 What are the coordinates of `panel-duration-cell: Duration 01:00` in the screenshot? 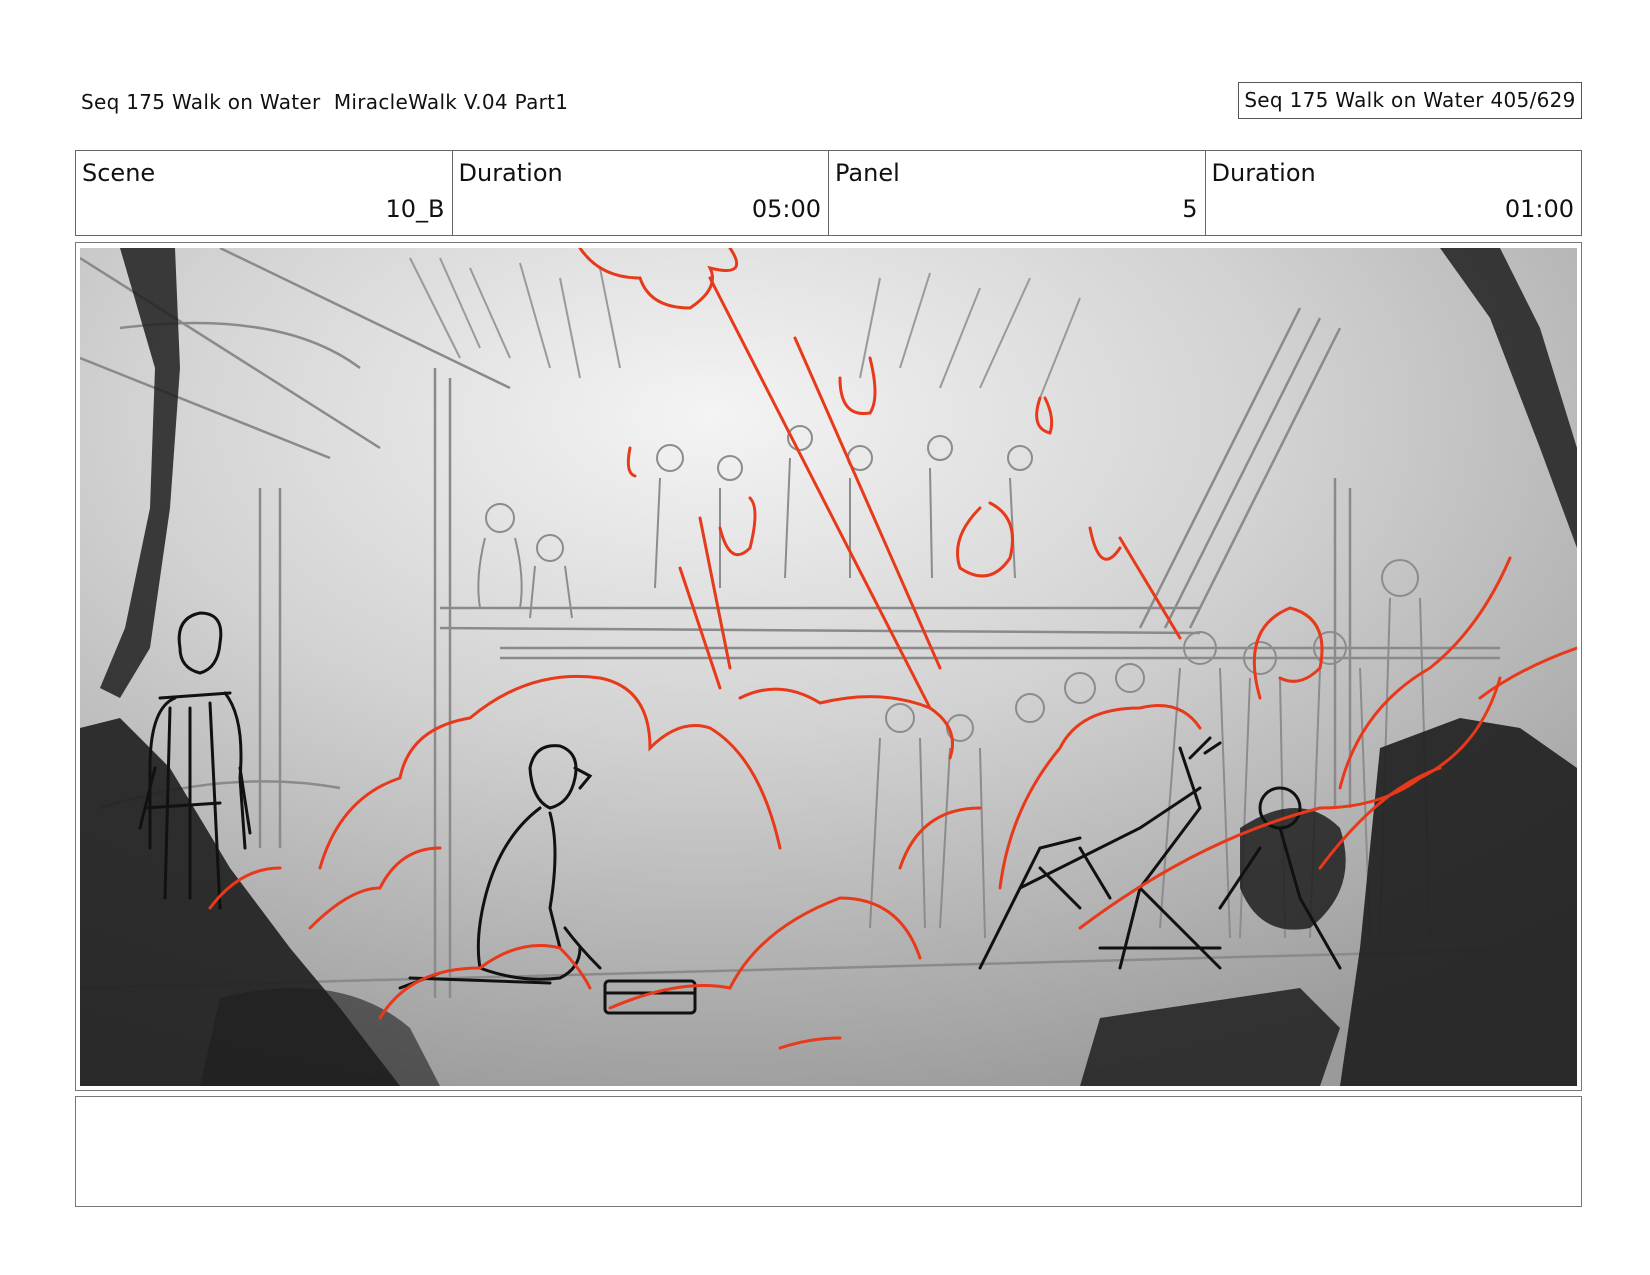 It's located at (1394, 193).